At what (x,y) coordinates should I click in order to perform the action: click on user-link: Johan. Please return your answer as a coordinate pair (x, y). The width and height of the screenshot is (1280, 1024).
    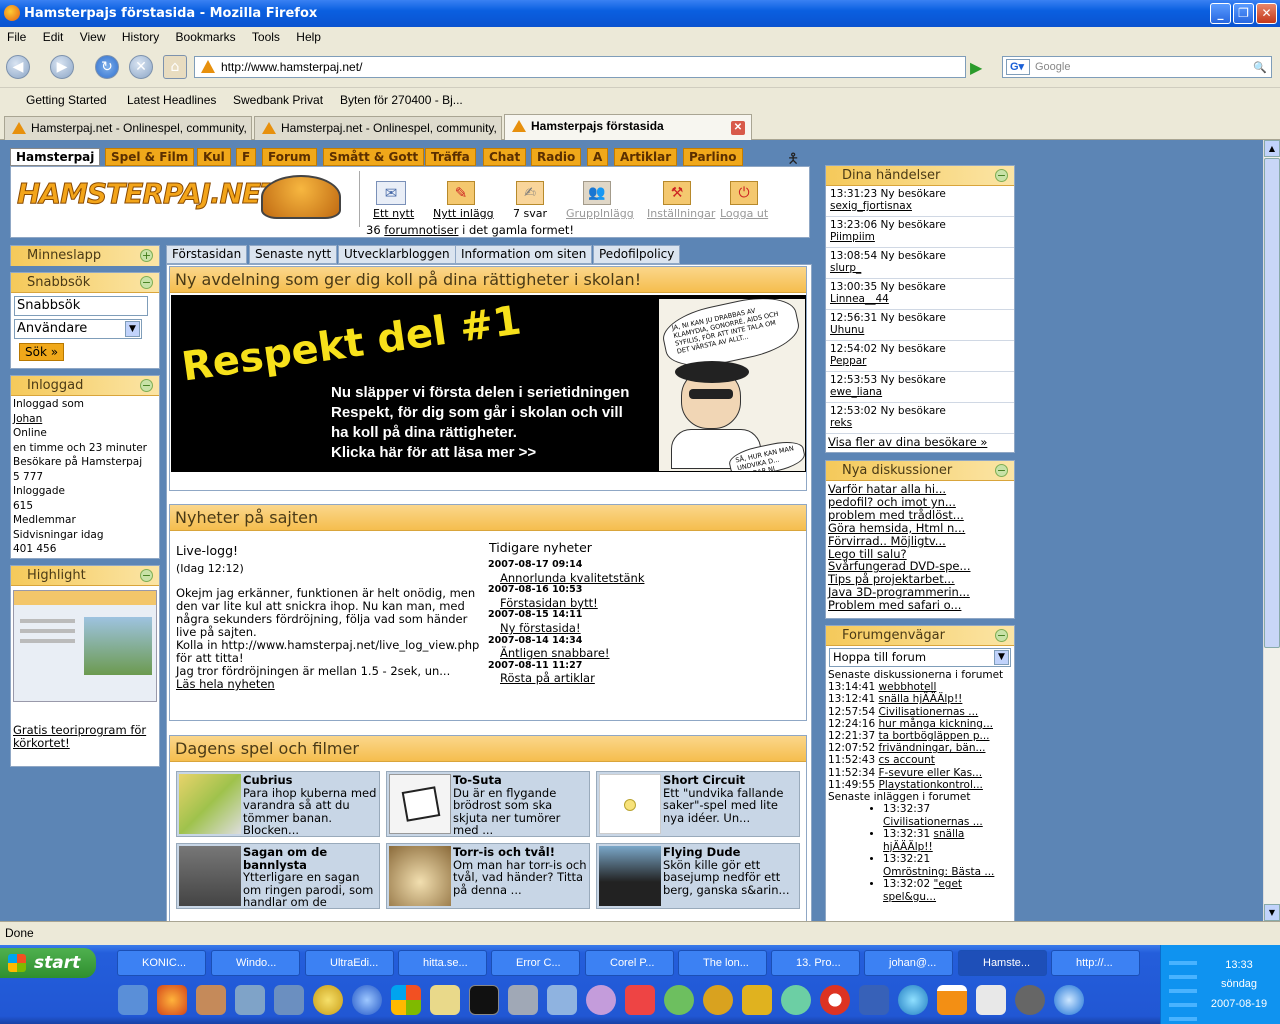
    Looking at the image, I should click on (85, 419).